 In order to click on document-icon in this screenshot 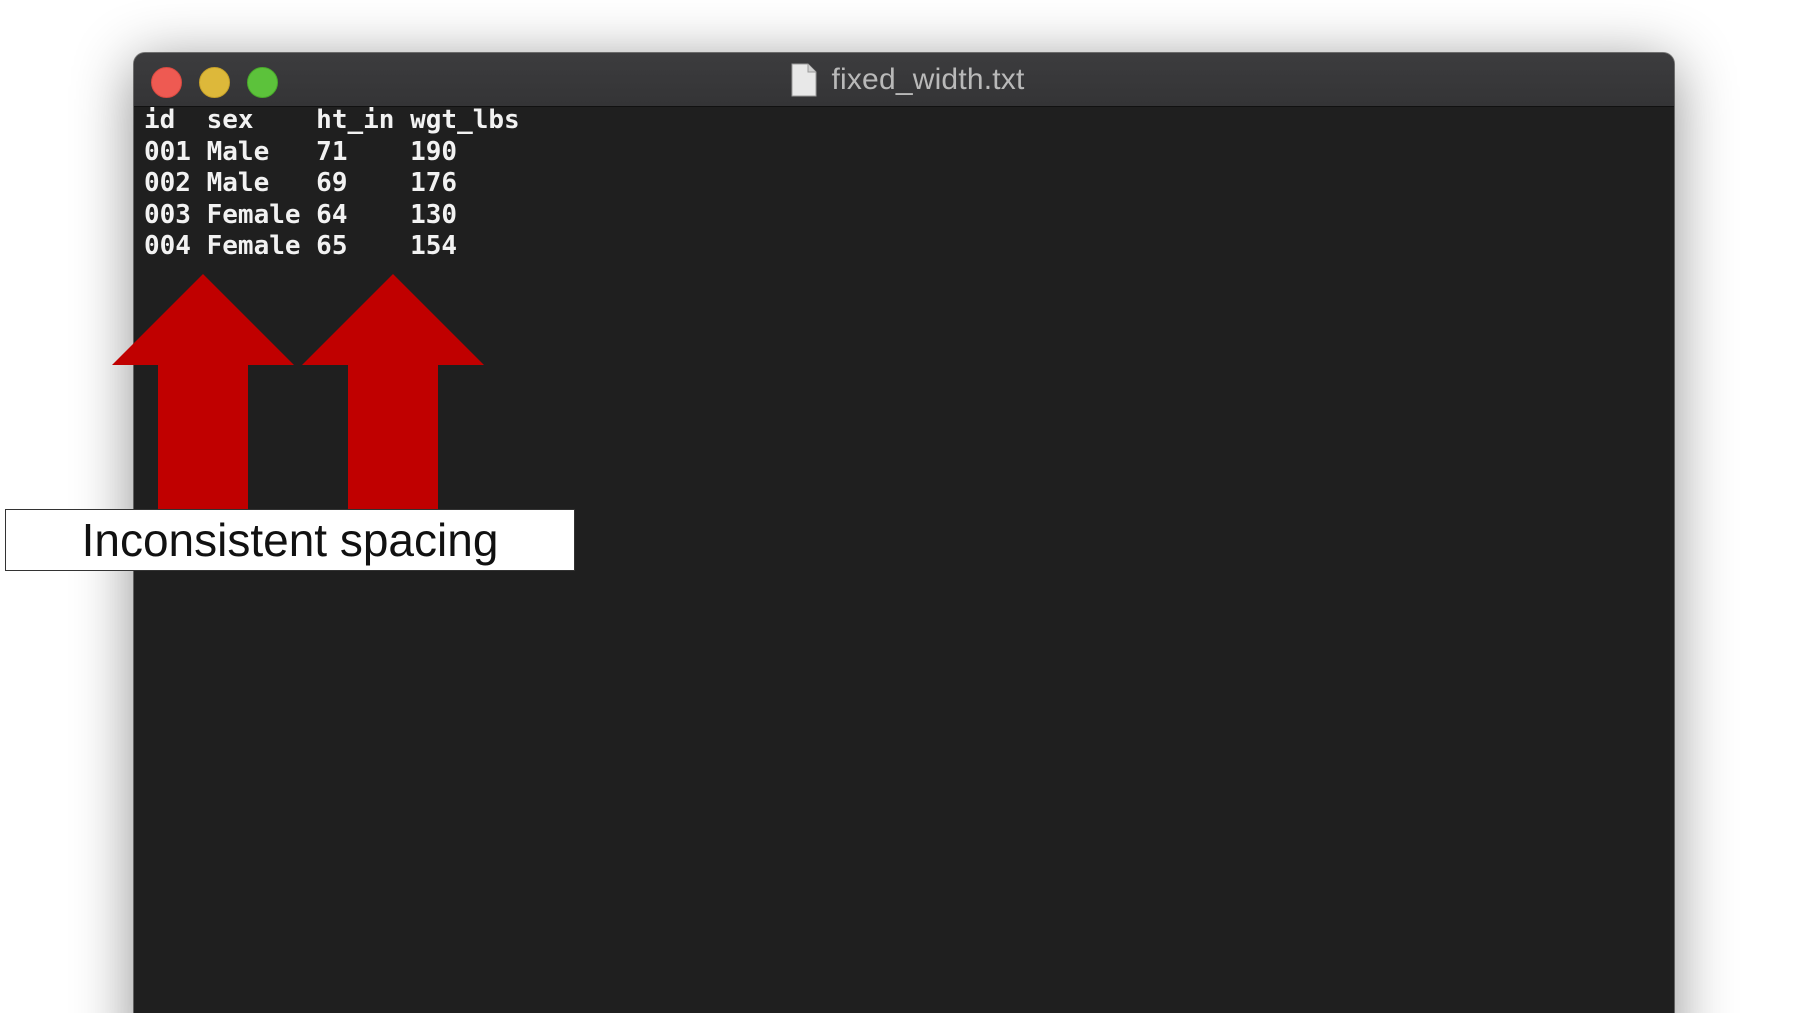, I will do `click(804, 79)`.